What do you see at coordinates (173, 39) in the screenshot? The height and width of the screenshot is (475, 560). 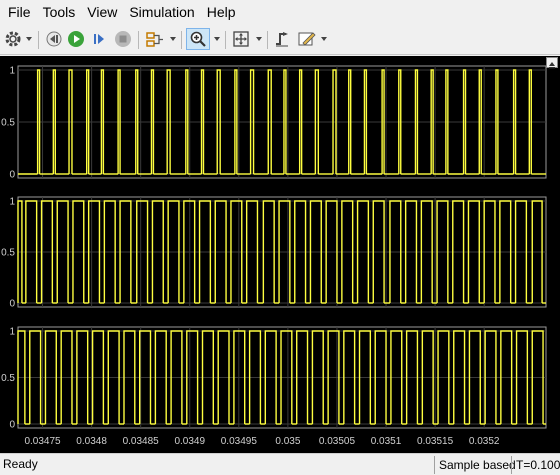 I see `signal-dropdown-icon` at bounding box center [173, 39].